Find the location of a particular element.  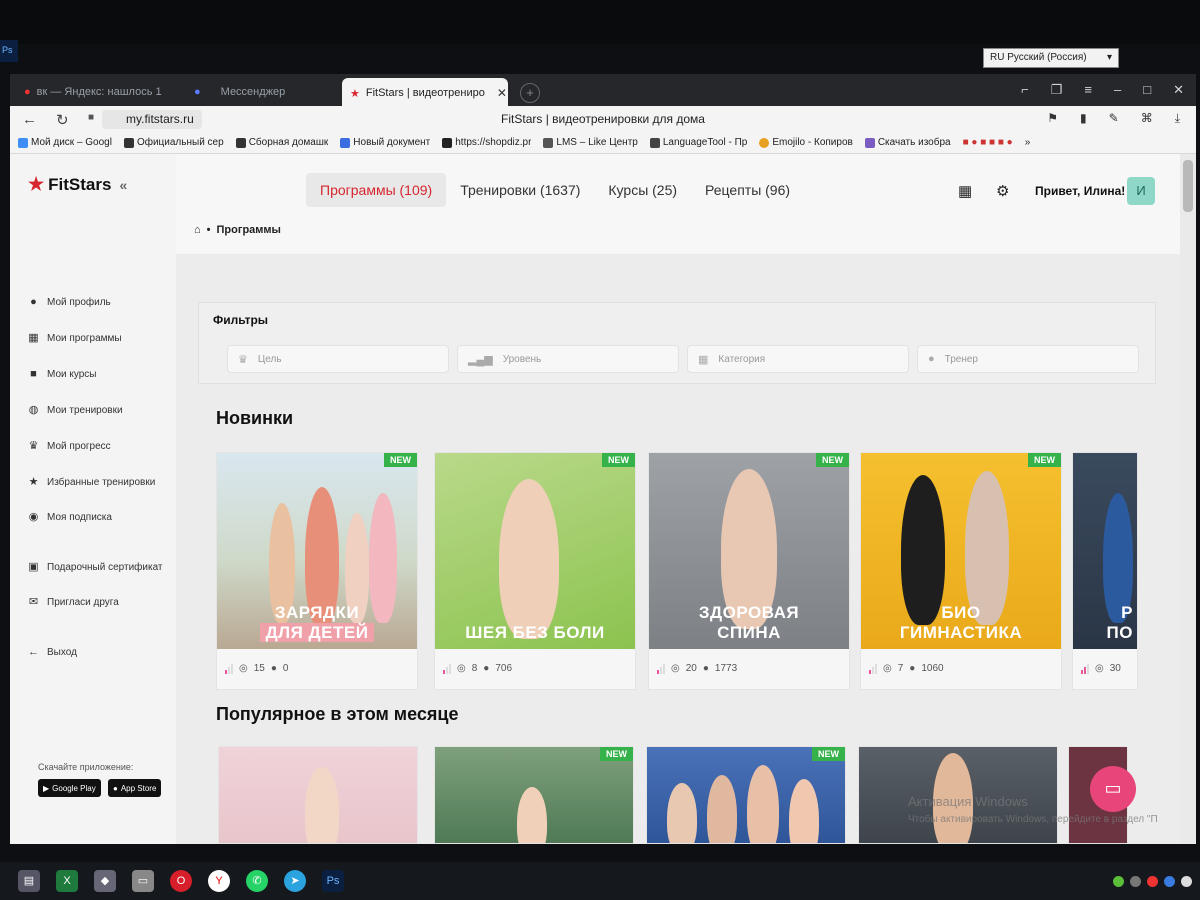

sidebar-item-workouts: ◍ Мои тренировки is located at coordinates (75, 411).